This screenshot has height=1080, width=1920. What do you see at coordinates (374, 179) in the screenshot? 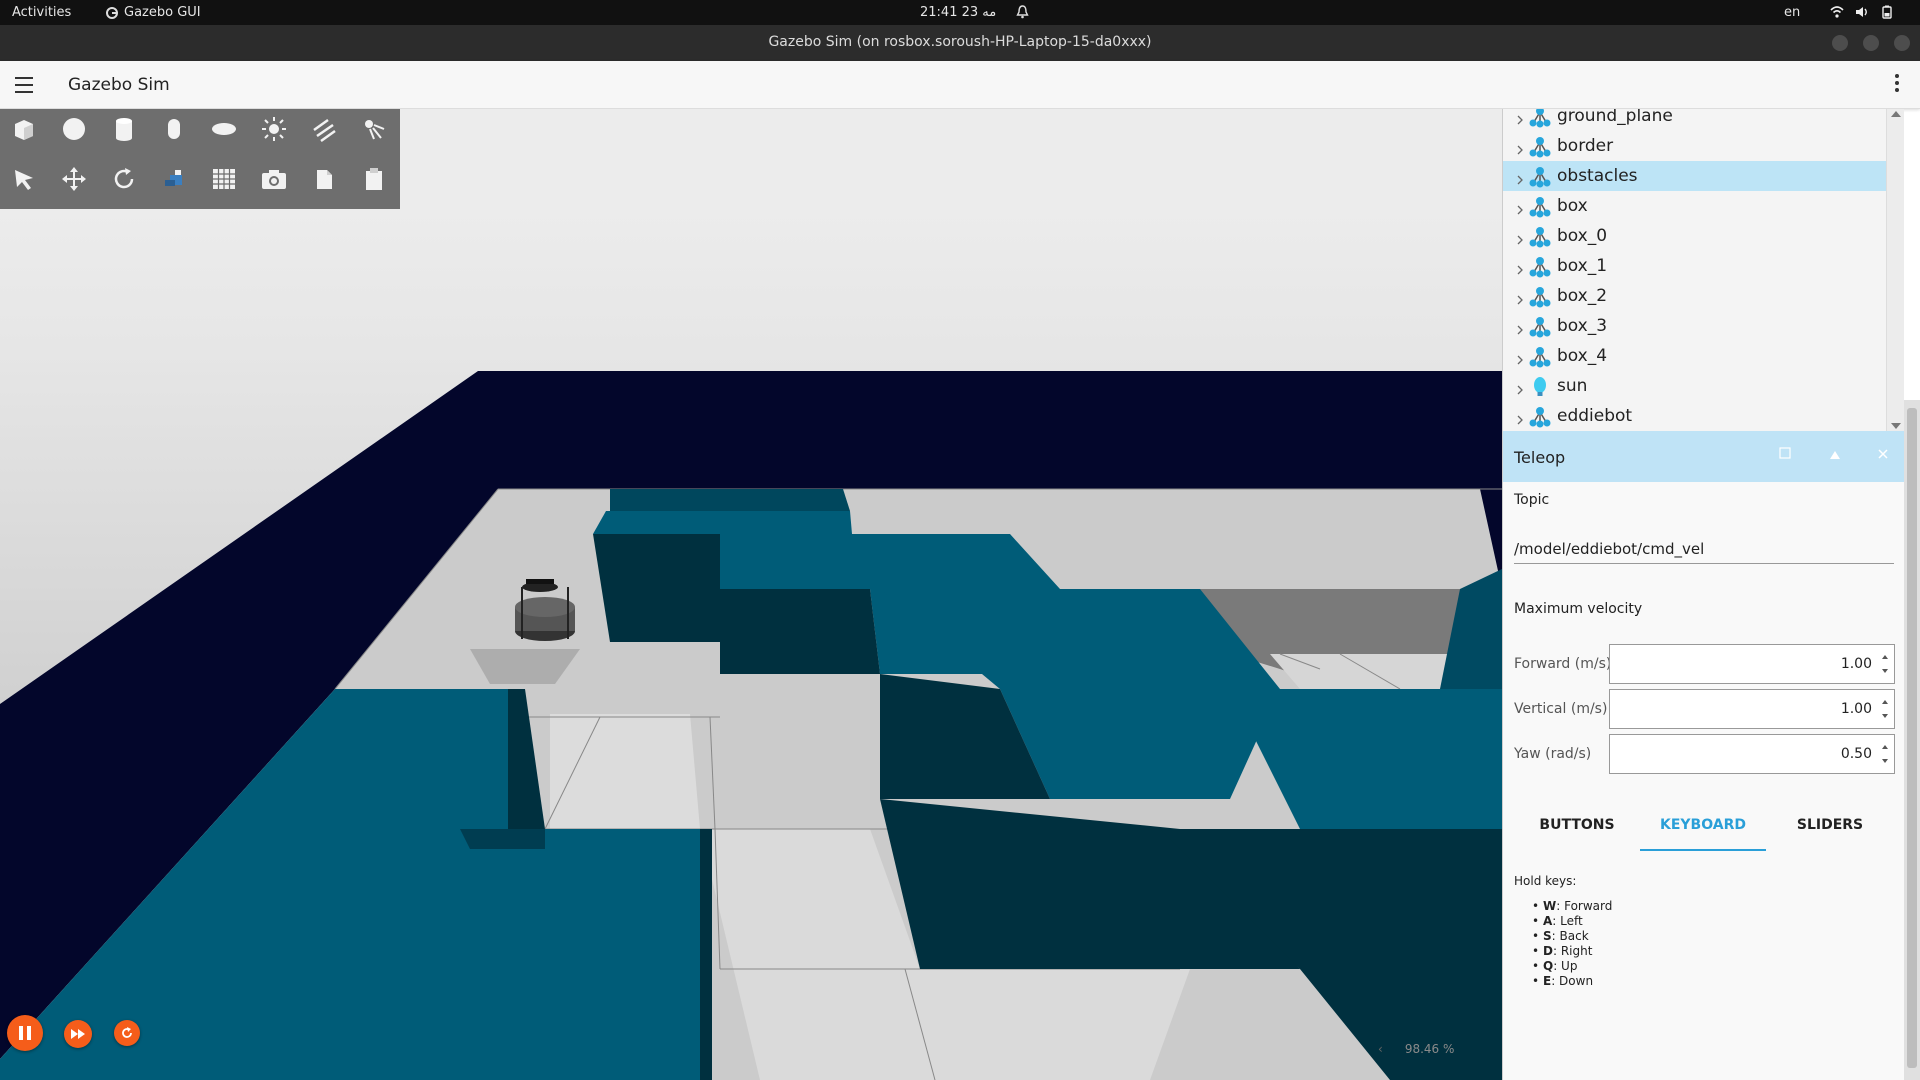
I see `paste-icon` at bounding box center [374, 179].